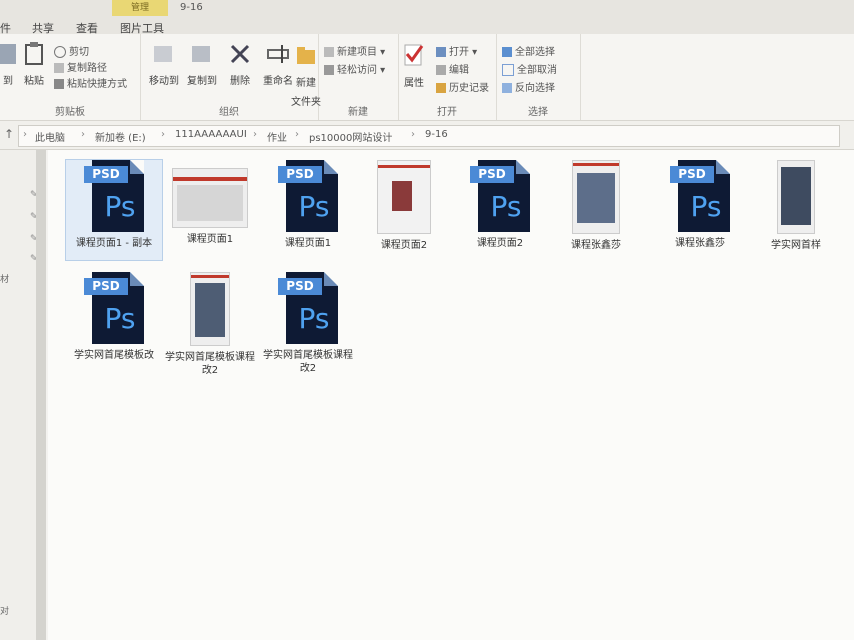 The height and width of the screenshot is (640, 854). What do you see at coordinates (191, 7) in the screenshot?
I see `window-title: 9-16` at bounding box center [191, 7].